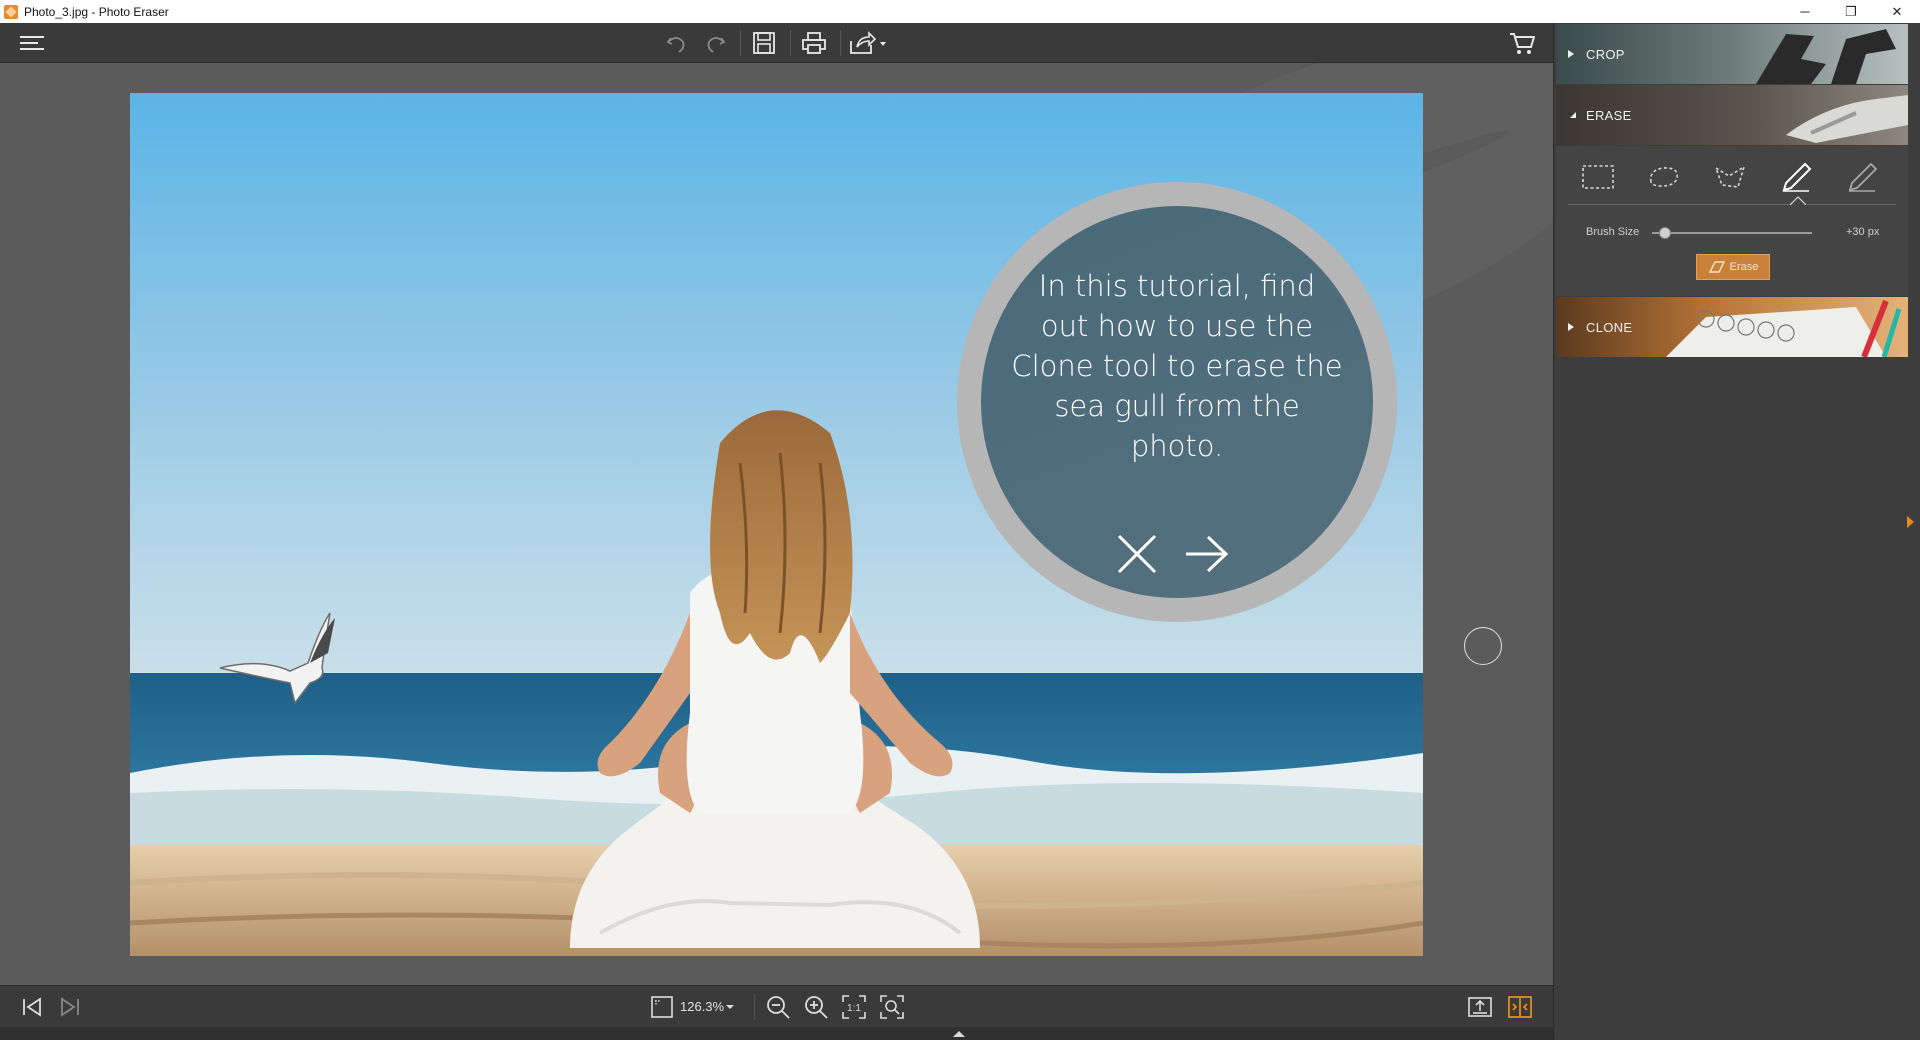 The image size is (1920, 1040). Describe the element at coordinates (1609, 115) in the screenshot. I see `section-erase-label: ERASE` at that location.